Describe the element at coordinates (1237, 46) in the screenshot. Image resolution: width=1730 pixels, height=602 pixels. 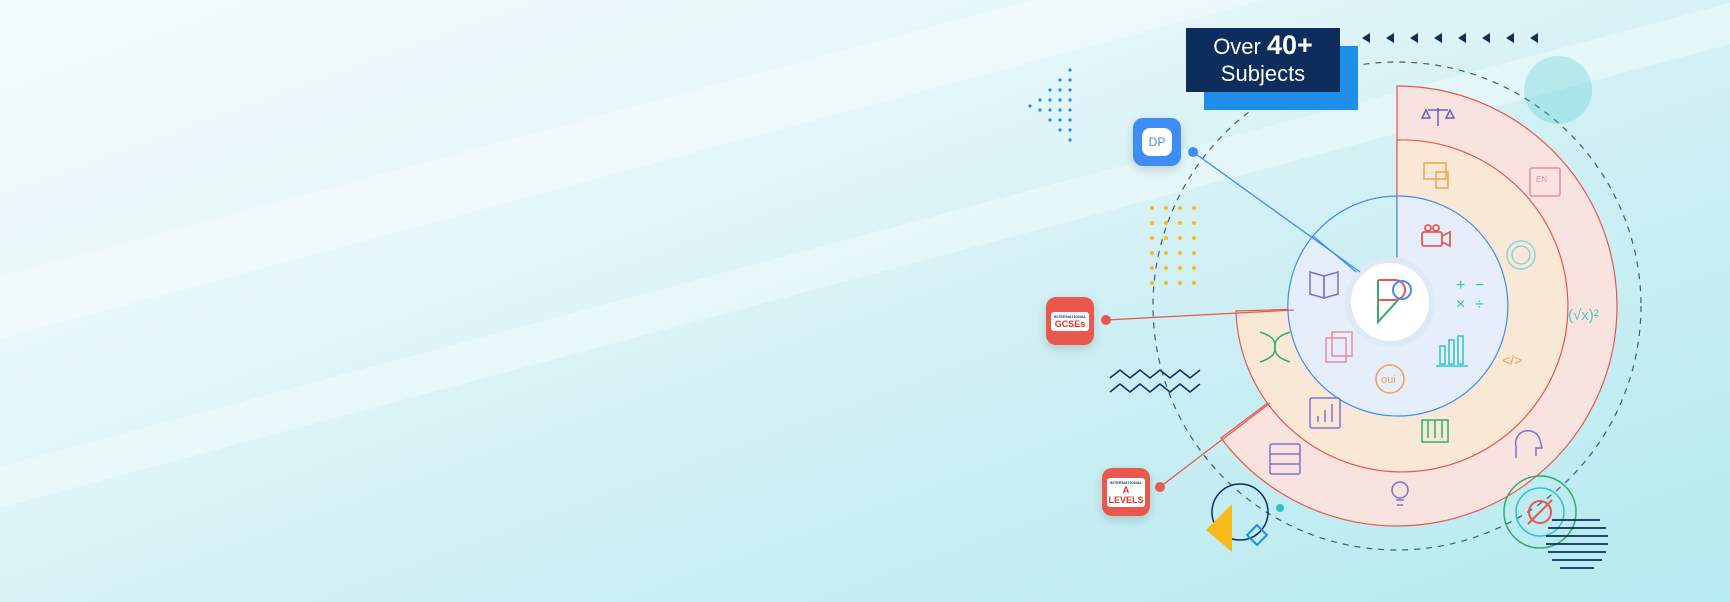
I see `badge-prefix: Over` at that location.